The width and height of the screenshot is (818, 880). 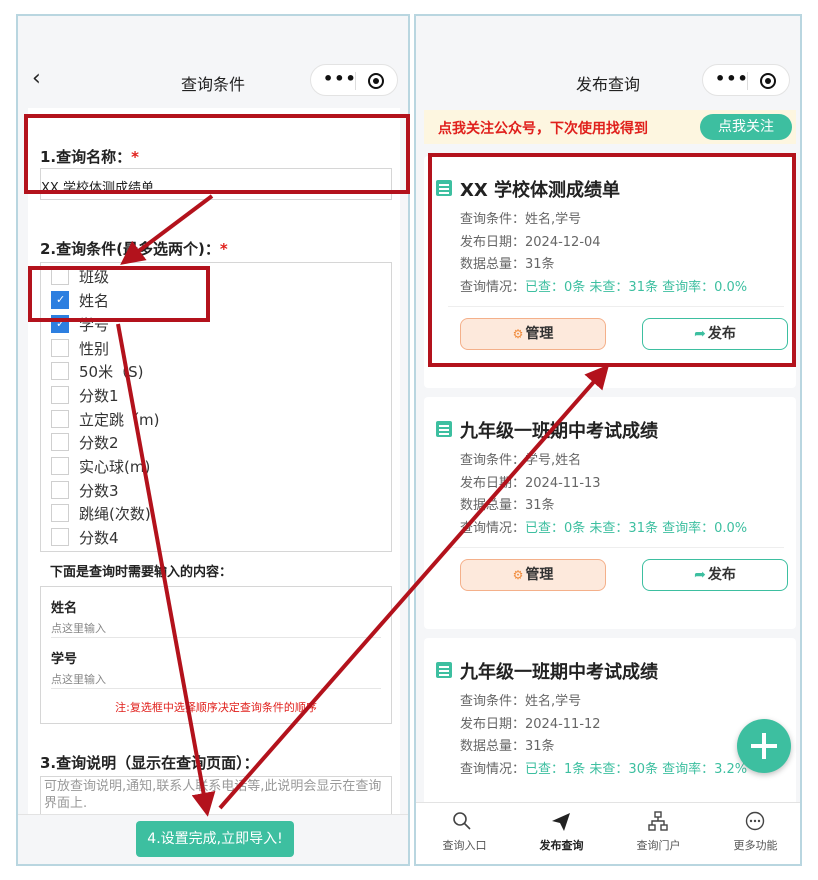 What do you see at coordinates (521, 701) in the screenshot?
I see `card-conditions: 查询条件：姓名,学号` at bounding box center [521, 701].